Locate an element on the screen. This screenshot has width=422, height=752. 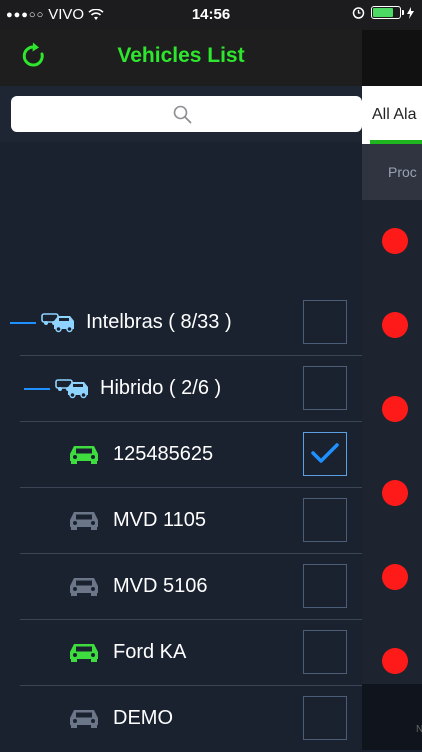
search-icon is located at coordinates (182, 114).